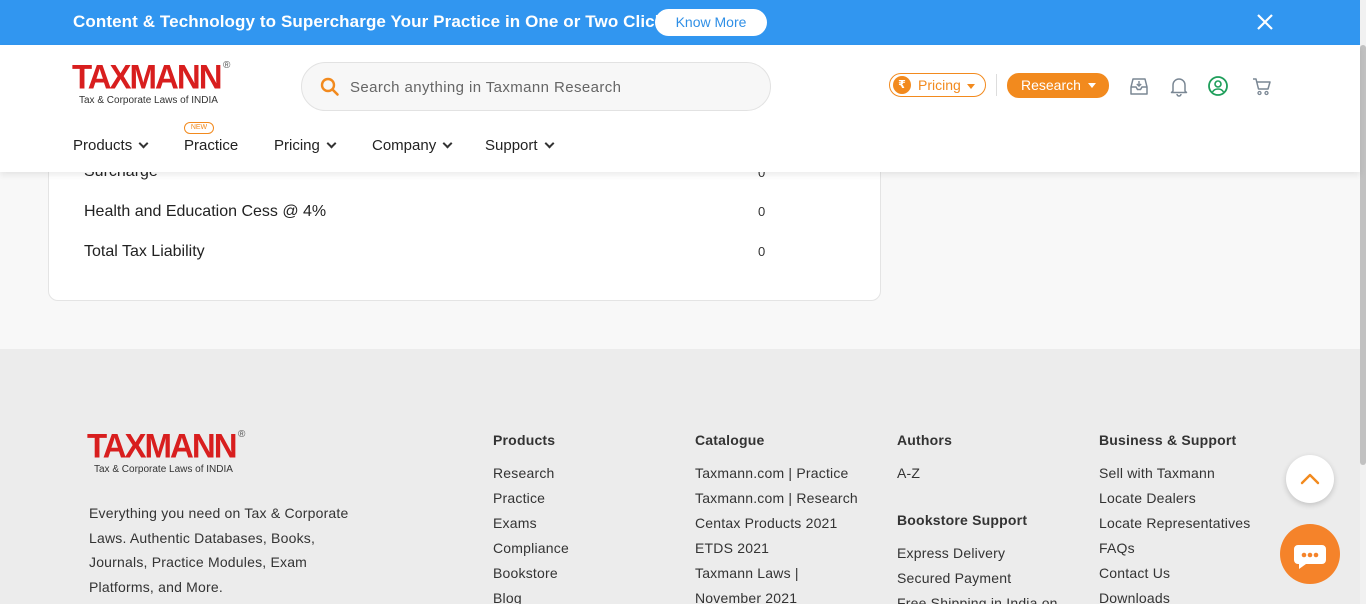 The height and width of the screenshot is (604, 1366). I want to click on chevron-up-icon, so click(1310, 479).